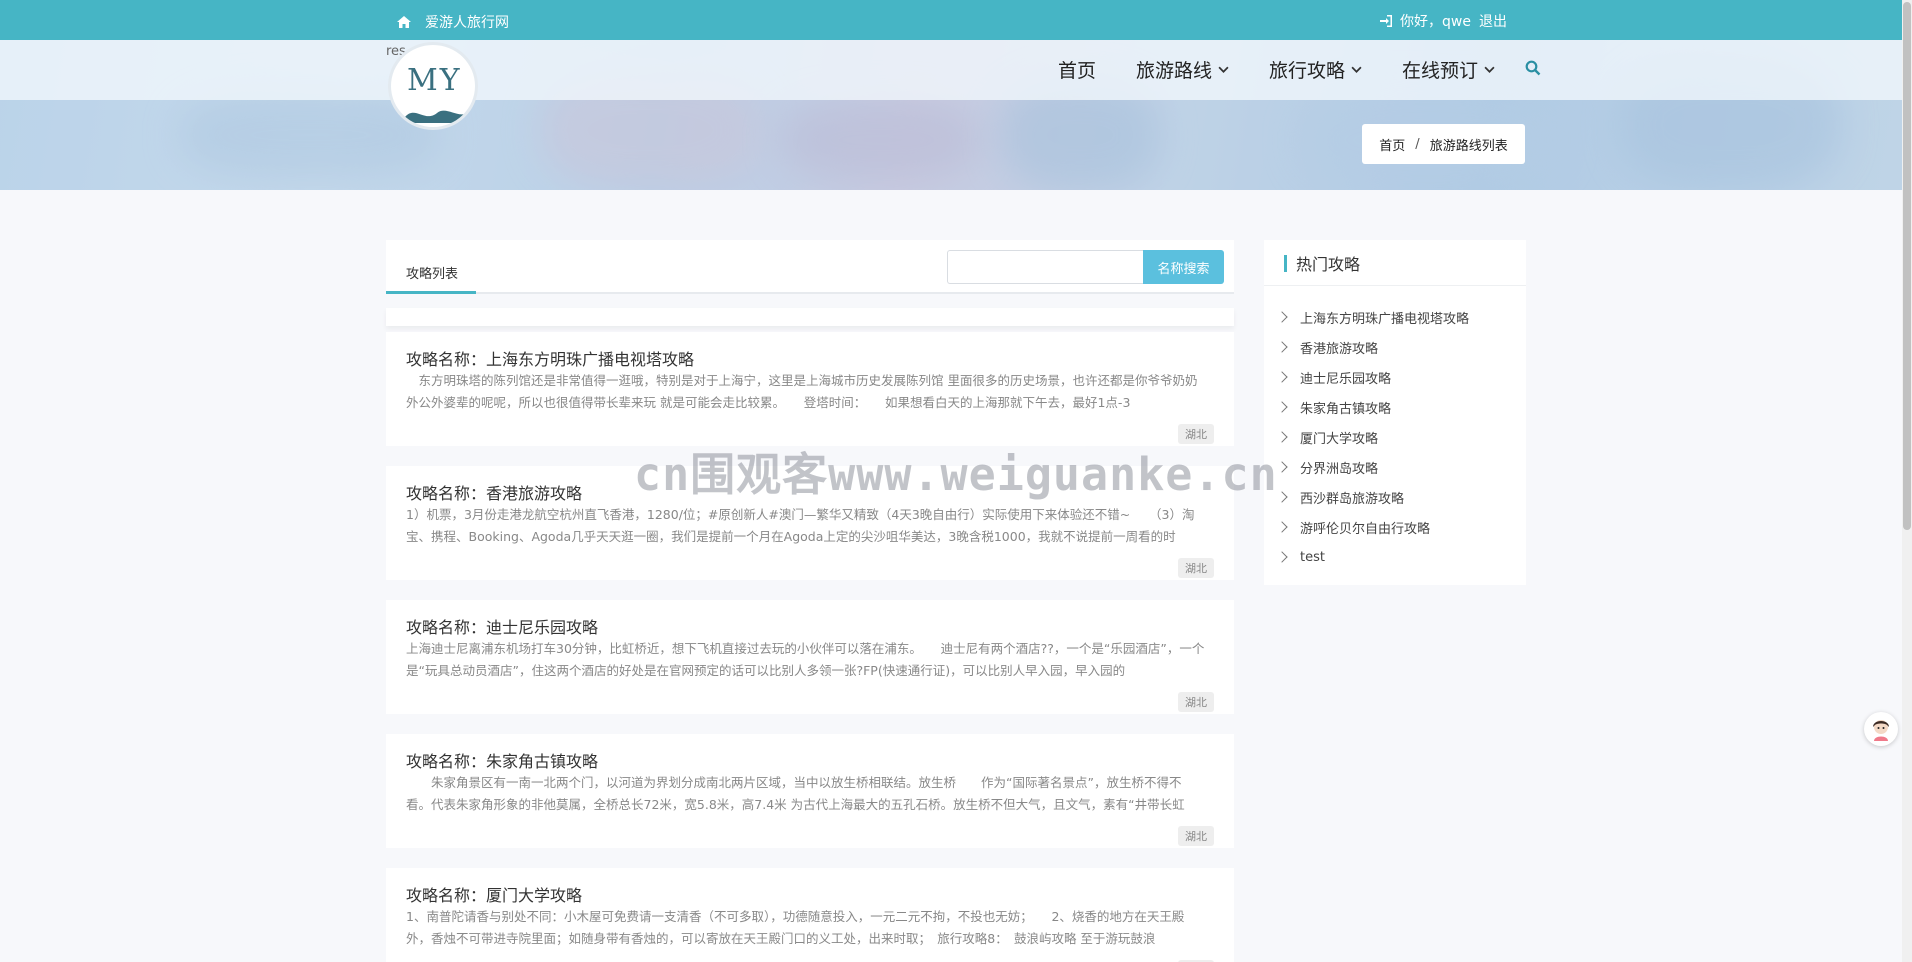  What do you see at coordinates (1395, 557) in the screenshot?
I see `sidebar-item: test` at bounding box center [1395, 557].